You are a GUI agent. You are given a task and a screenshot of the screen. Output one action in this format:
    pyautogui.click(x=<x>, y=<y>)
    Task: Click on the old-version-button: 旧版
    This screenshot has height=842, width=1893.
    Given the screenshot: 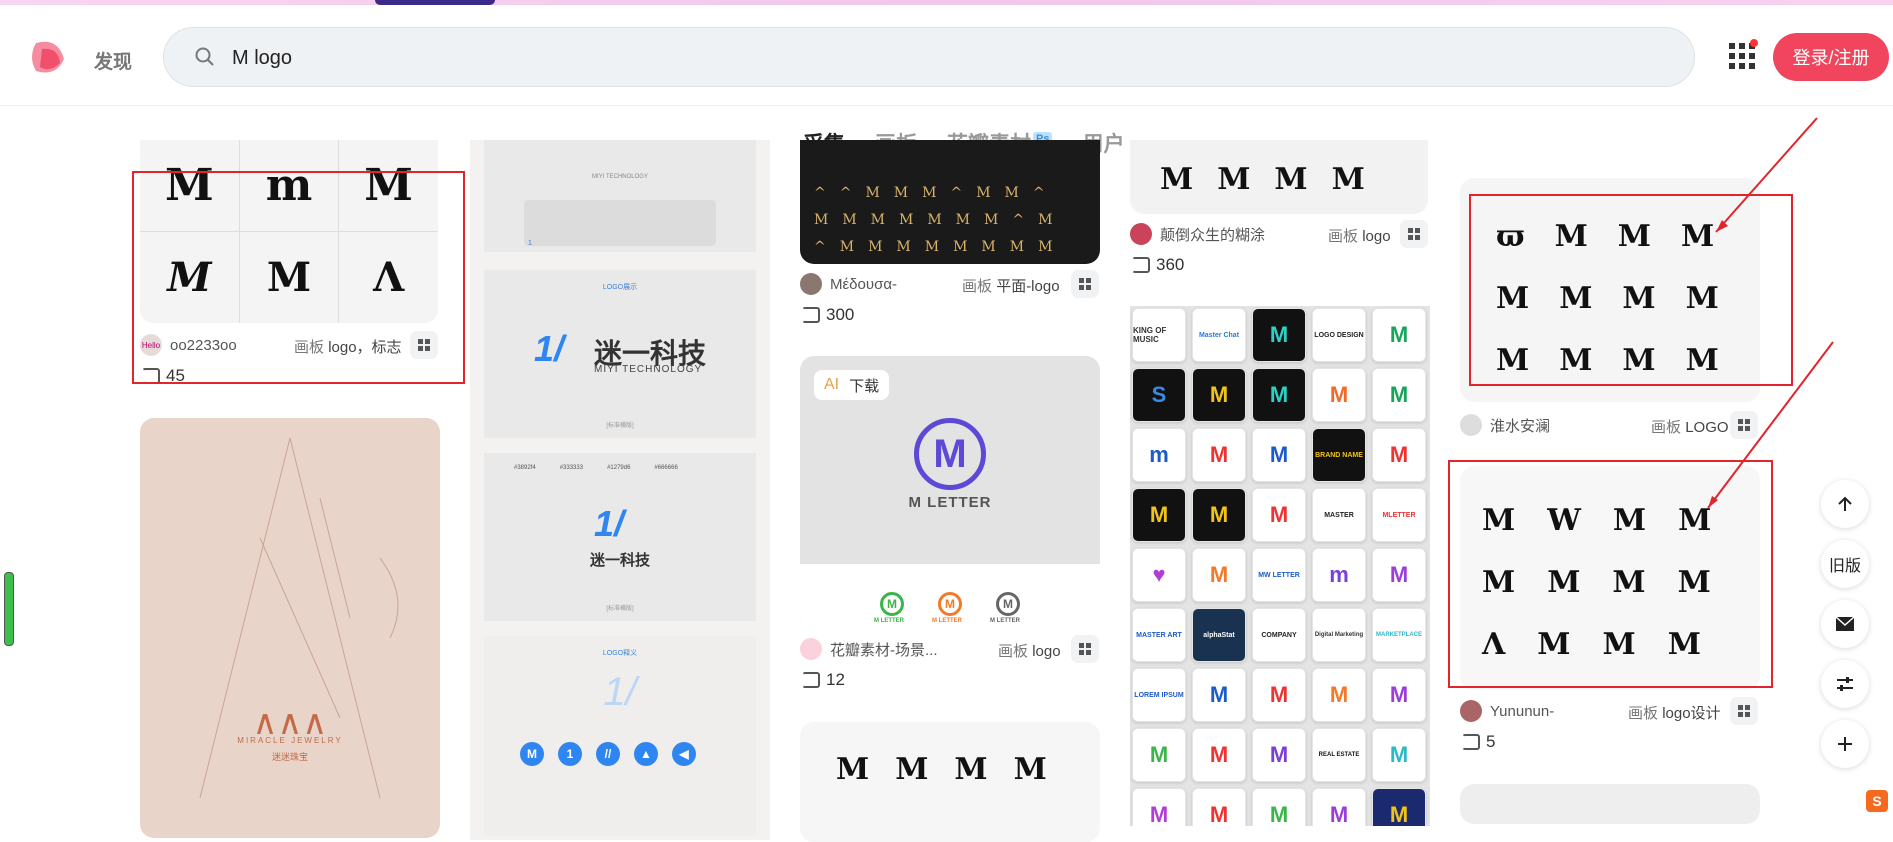 What is the action you would take?
    pyautogui.click(x=1845, y=564)
    